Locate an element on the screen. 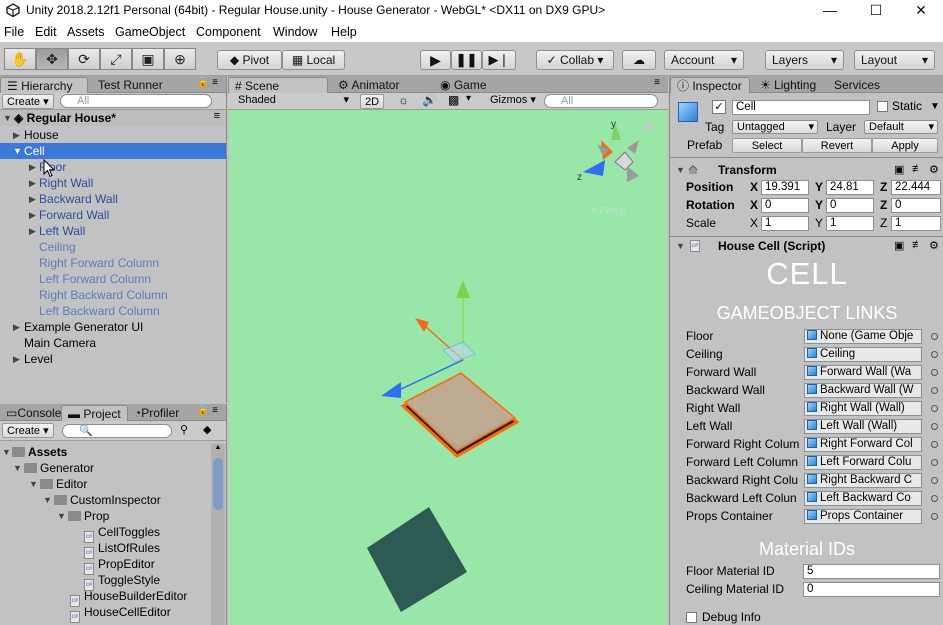 The width and height of the screenshot is (943, 625). scale-tool-icon: ⤢ is located at coordinates (116, 59).